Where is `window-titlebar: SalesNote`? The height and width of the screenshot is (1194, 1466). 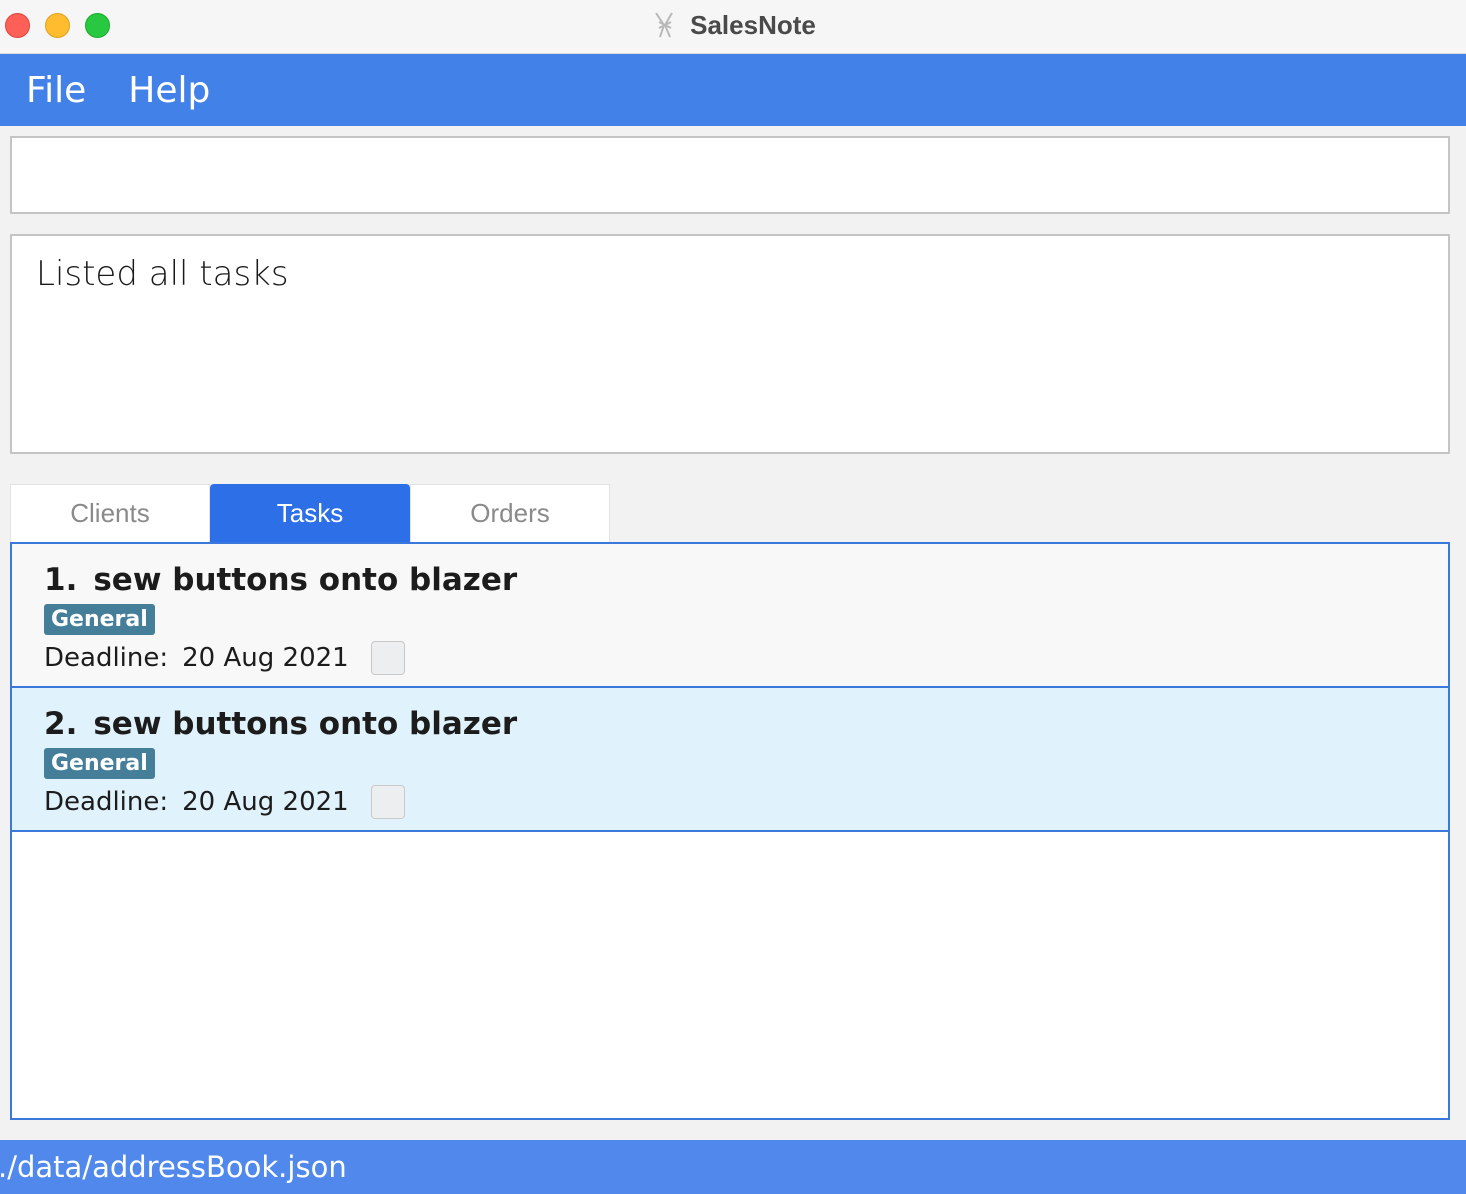 window-titlebar: SalesNote is located at coordinates (733, 27).